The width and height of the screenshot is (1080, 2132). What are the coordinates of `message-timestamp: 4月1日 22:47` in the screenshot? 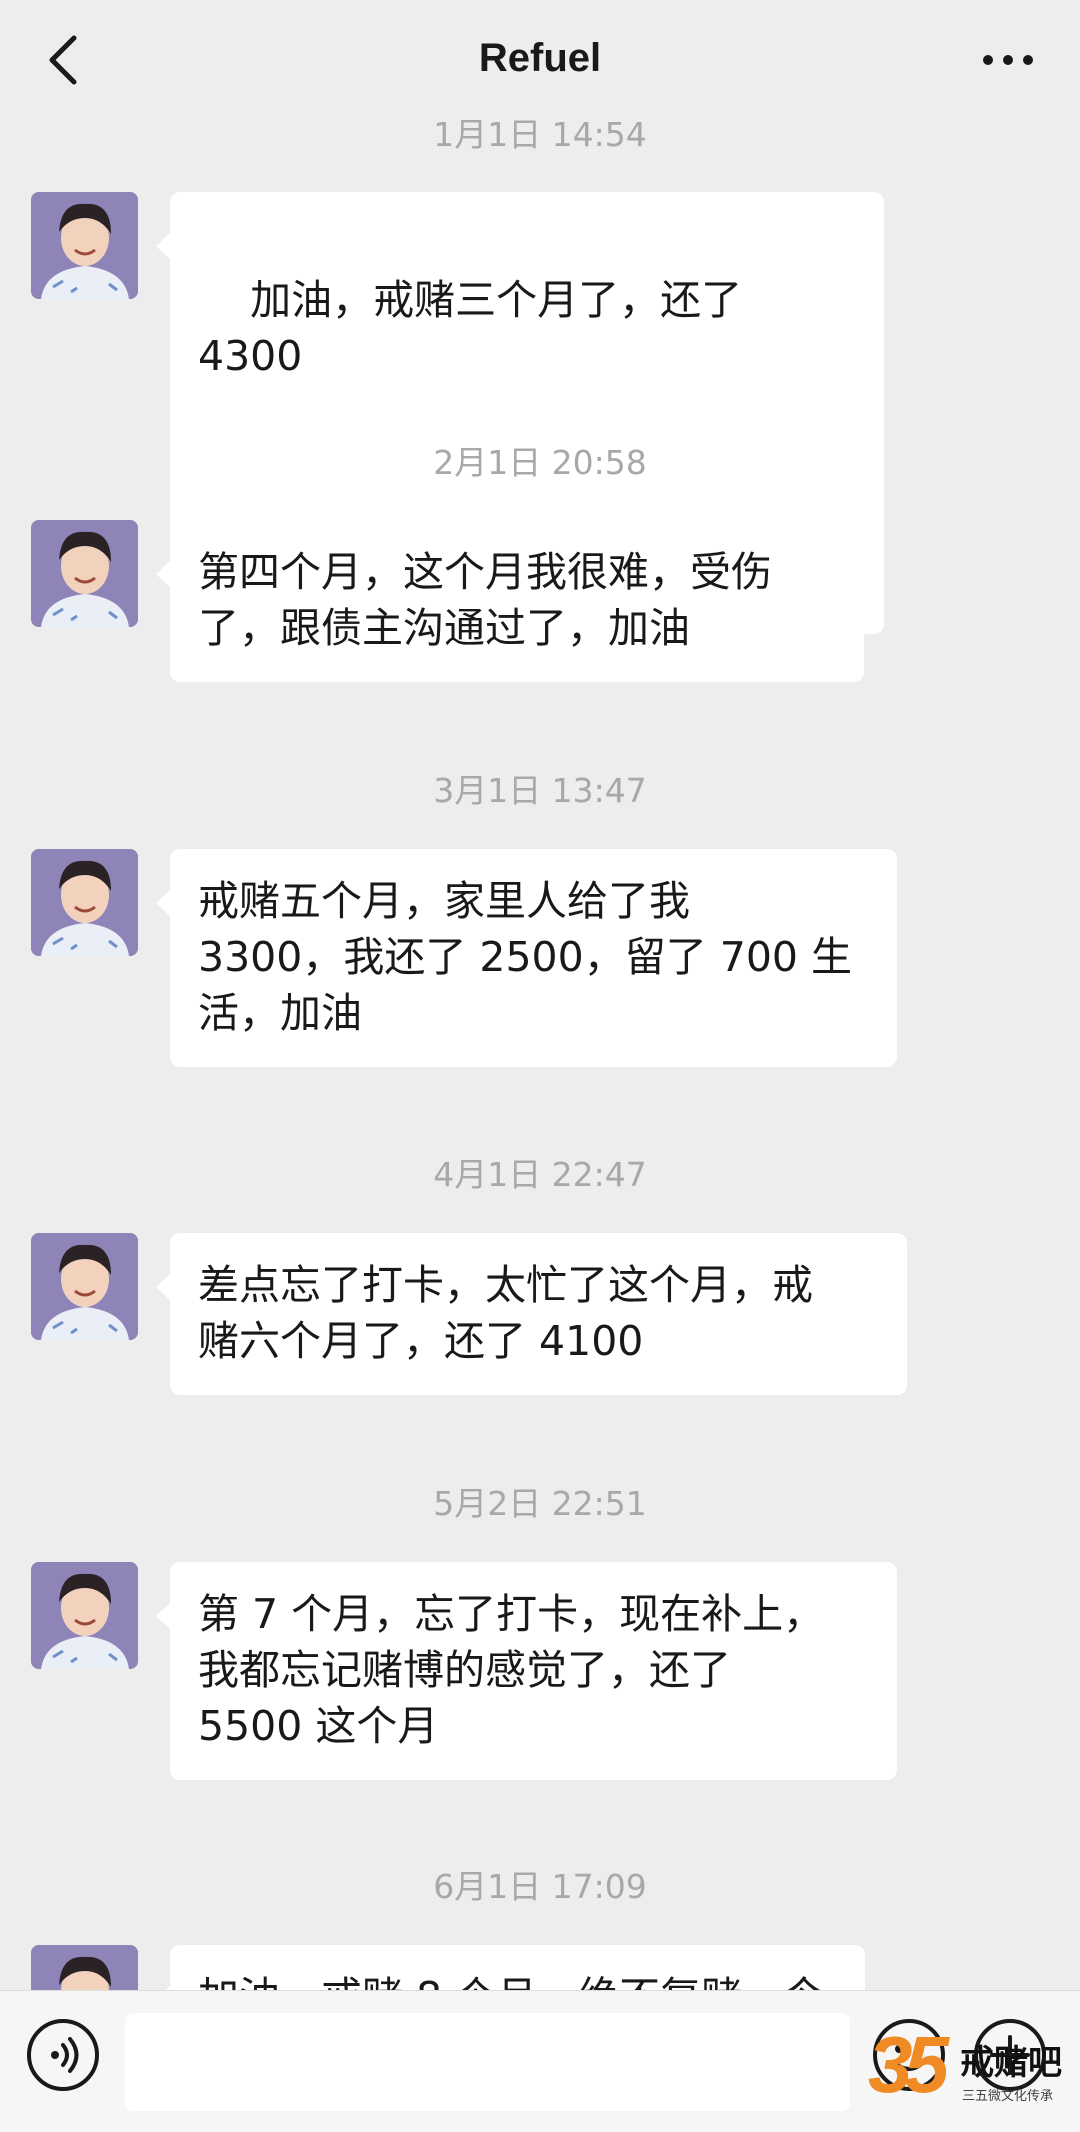 It's located at (540, 1174).